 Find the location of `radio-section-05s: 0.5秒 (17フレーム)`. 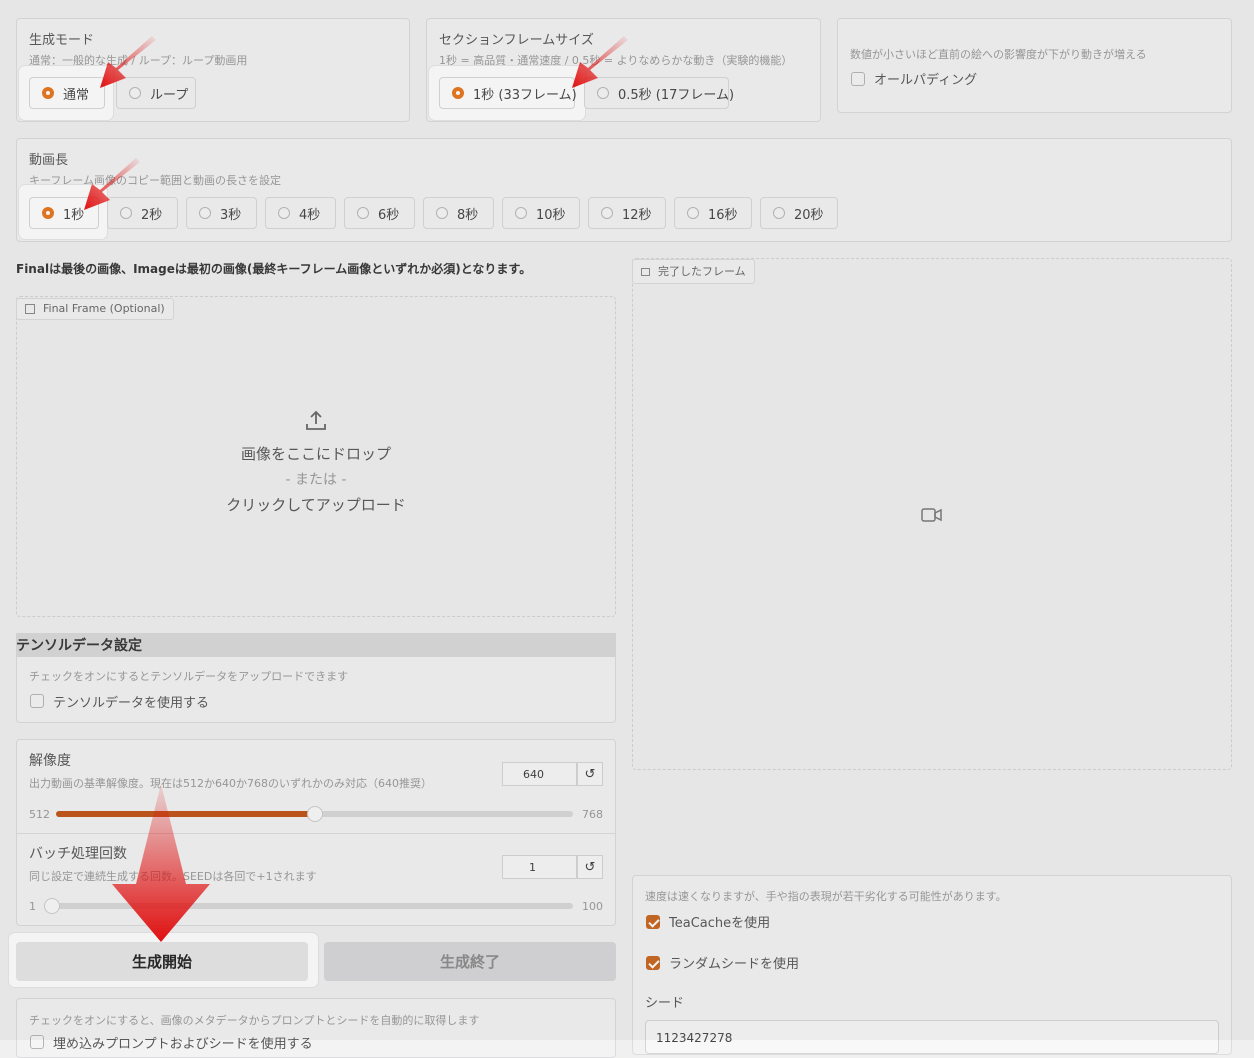

radio-section-05s: 0.5秒 (17フレーム) is located at coordinates (659, 93).